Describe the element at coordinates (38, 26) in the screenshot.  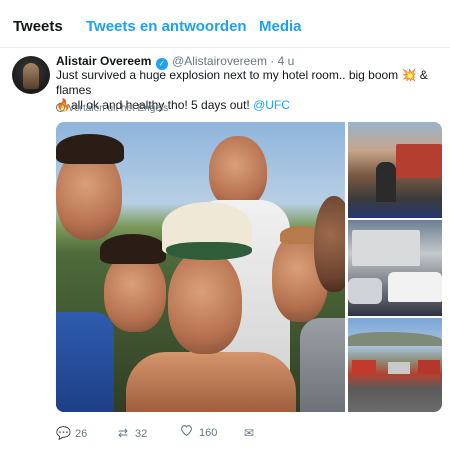
I see `tab-tweets: Tweets` at that location.